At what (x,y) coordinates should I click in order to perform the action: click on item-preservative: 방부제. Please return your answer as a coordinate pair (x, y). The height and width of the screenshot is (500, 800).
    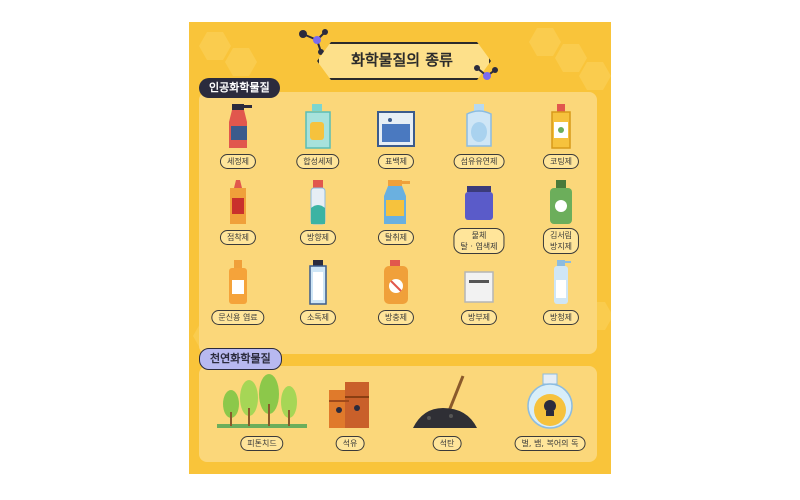
    Looking at the image, I should click on (479, 294).